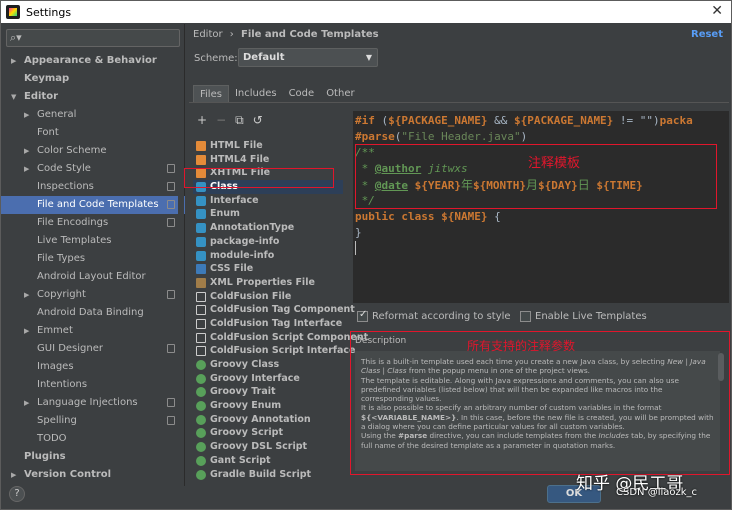 Image resolution: width=732 pixels, height=510 pixels. What do you see at coordinates (93, 457) in the screenshot?
I see `sidebar-item: Plugins` at bounding box center [93, 457].